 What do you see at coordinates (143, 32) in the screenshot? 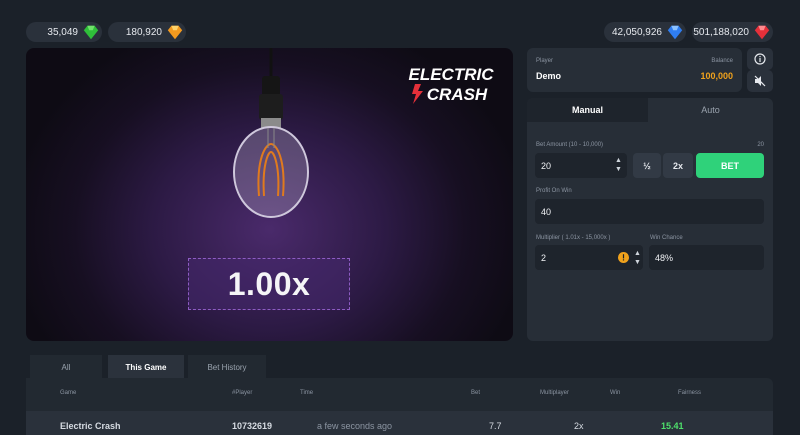
I see `balance-value: 180,920` at bounding box center [143, 32].